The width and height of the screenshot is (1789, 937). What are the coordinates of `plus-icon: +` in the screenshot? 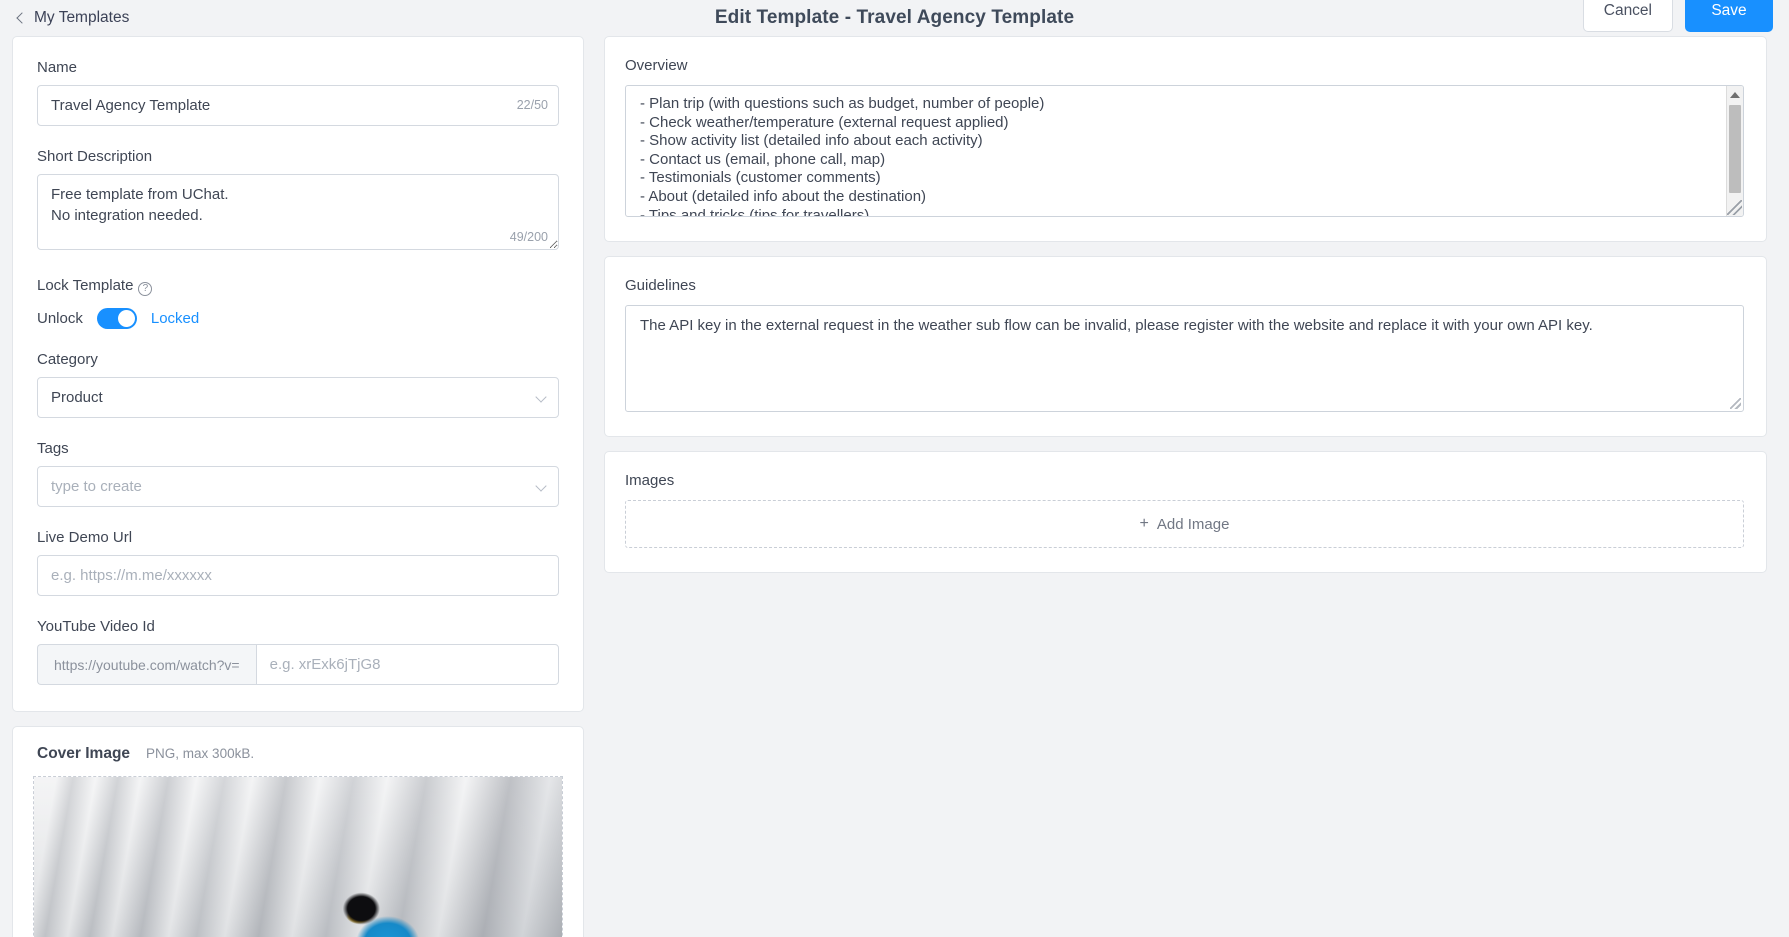 It's located at (1144, 523).